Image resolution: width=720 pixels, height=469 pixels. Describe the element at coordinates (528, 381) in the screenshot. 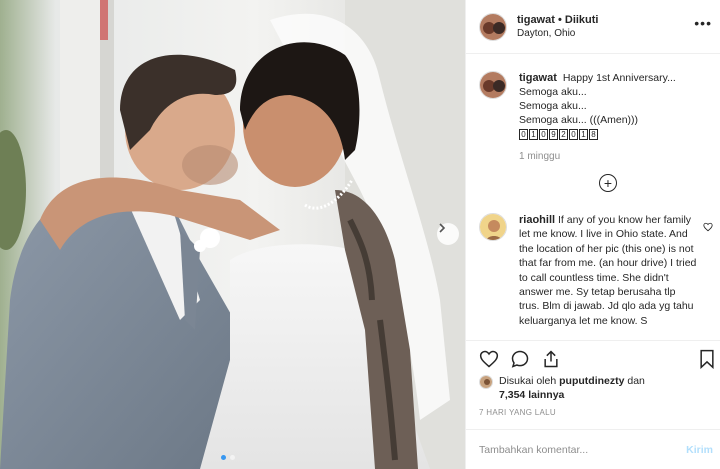

I see `likes-prefix: Disukai oleh` at that location.